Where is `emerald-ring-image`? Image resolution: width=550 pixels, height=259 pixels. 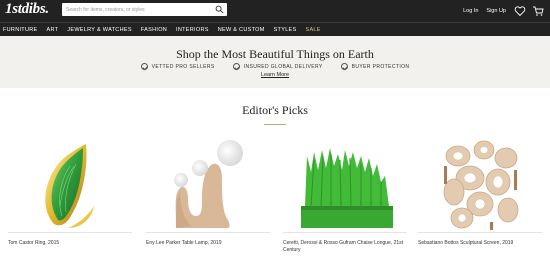 emerald-ring-image is located at coordinates (69, 186).